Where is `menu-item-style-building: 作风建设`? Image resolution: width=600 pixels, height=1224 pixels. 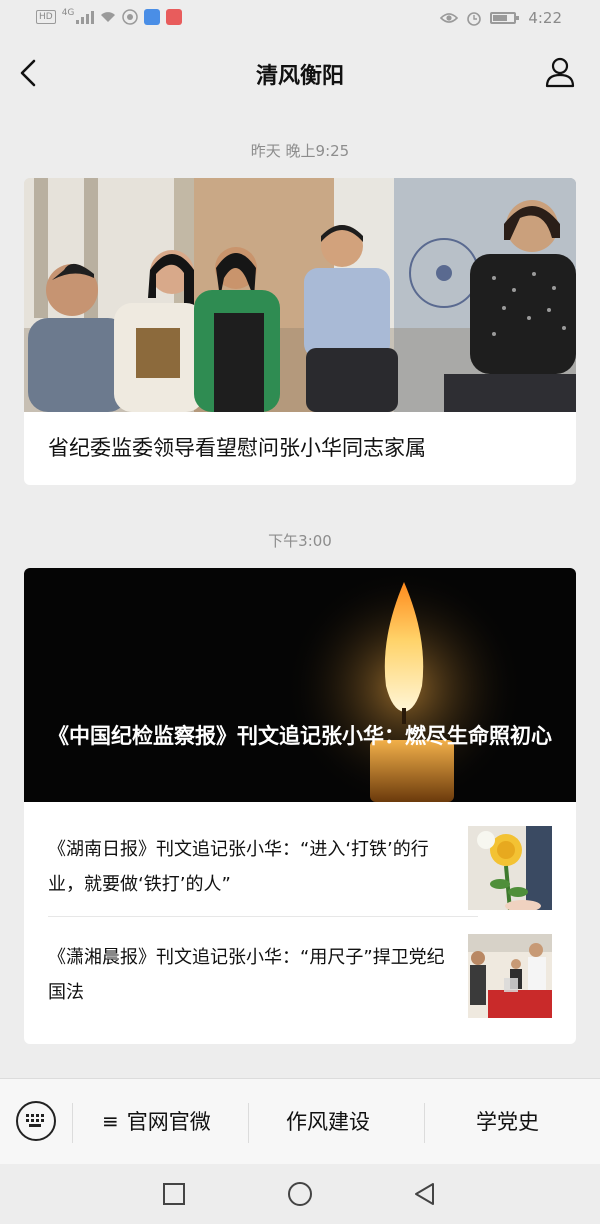 menu-item-style-building: 作风建设 is located at coordinates (328, 1121).